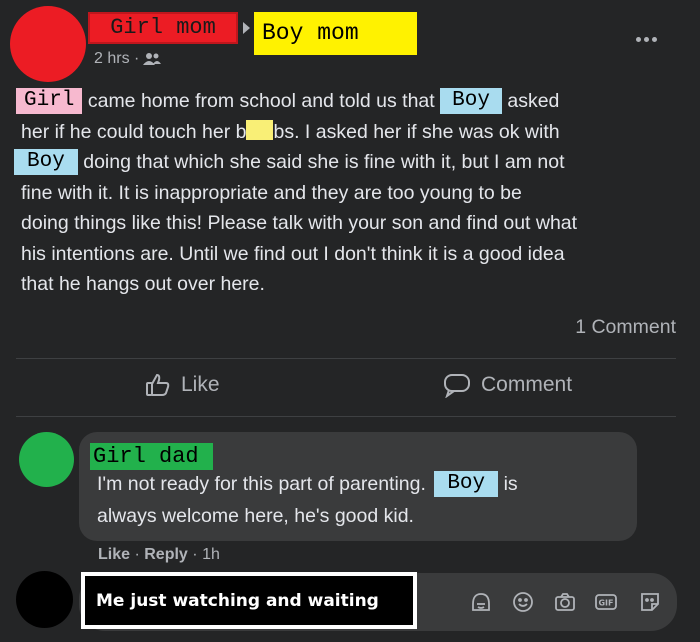 This screenshot has height=642, width=700. What do you see at coordinates (49, 100) in the screenshot?
I see `girl-tag: Girl` at bounding box center [49, 100].